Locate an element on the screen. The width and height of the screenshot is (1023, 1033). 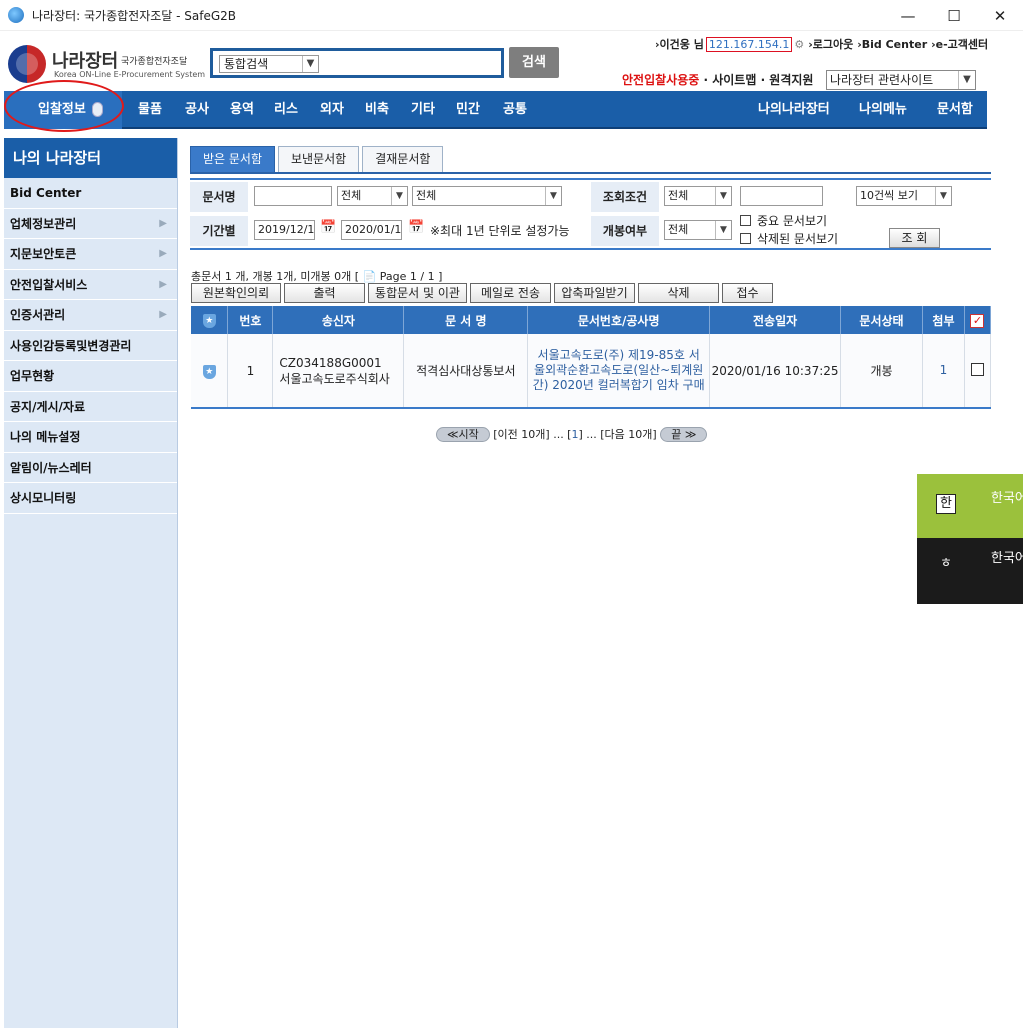
open-status-select: 전체 ▼ is located at coordinates (698, 230).